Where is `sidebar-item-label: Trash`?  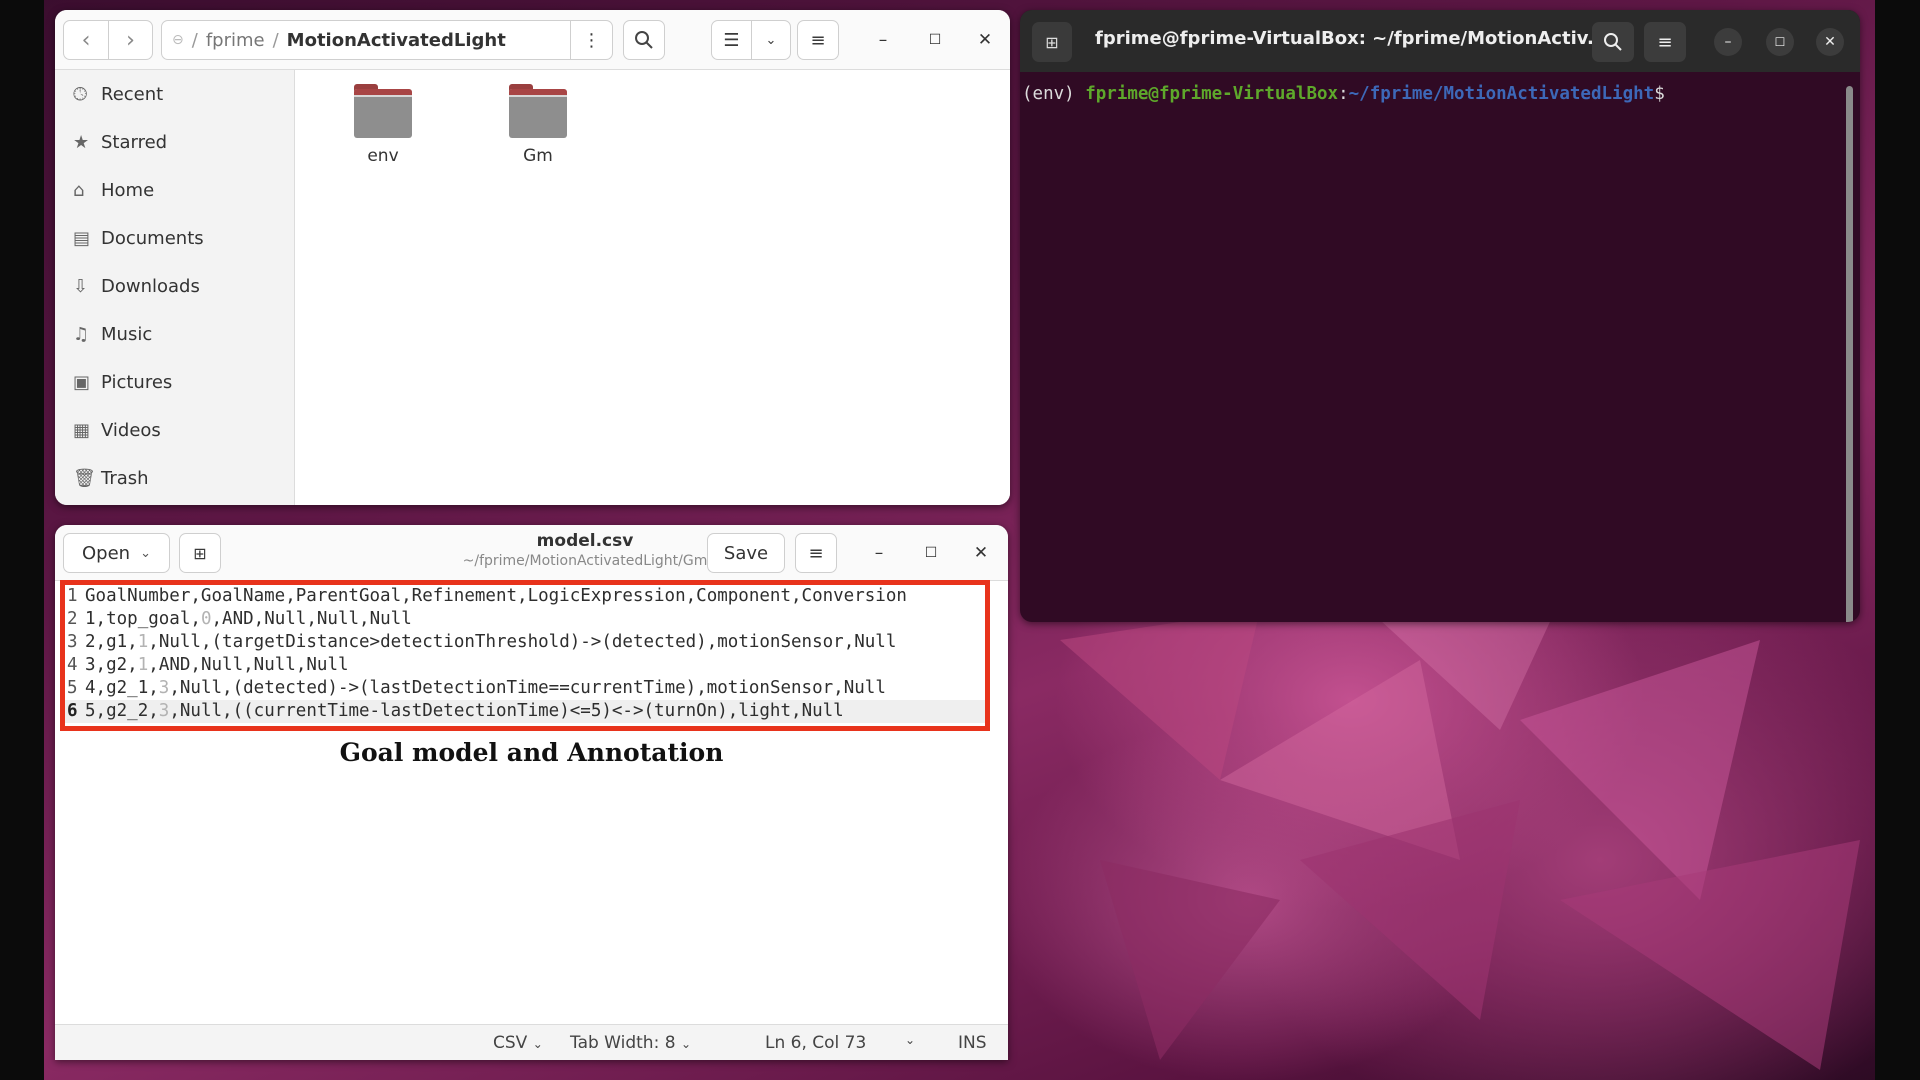 sidebar-item-label: Trash is located at coordinates (125, 478).